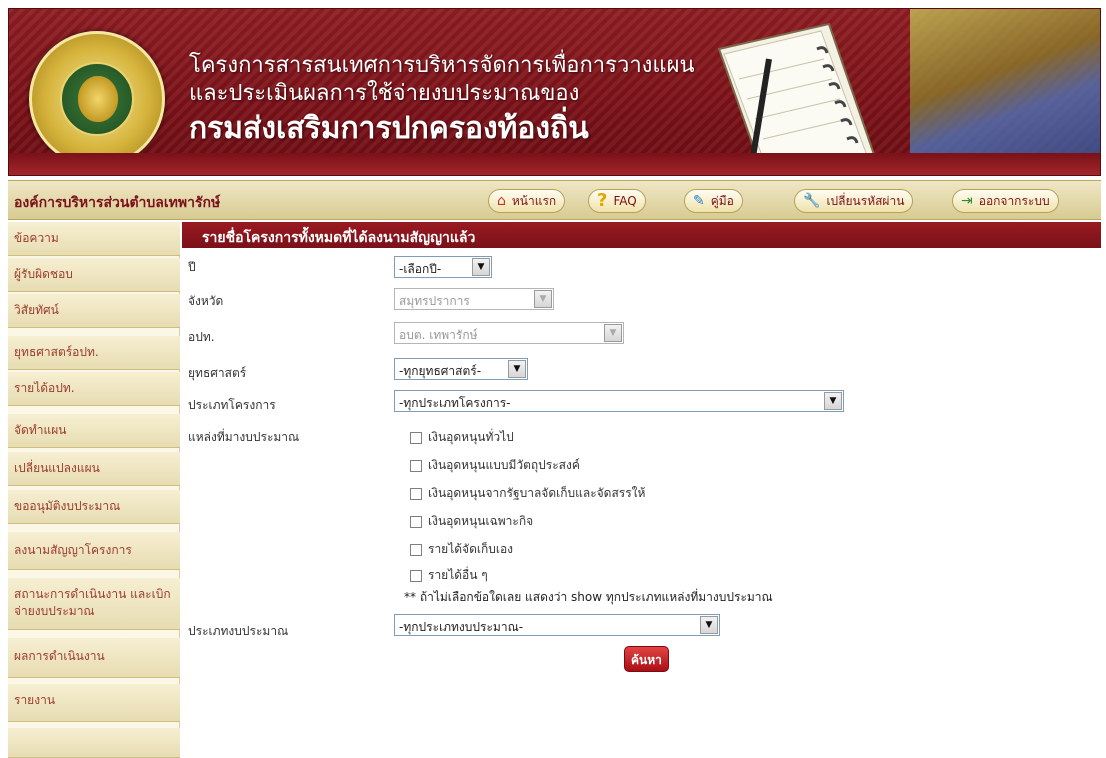 This screenshot has width=1106, height=758. Describe the element at coordinates (557, 625) in the screenshot. I see `budget-type-select: -ทุกประเภทงบประมาณ- ▼` at that location.